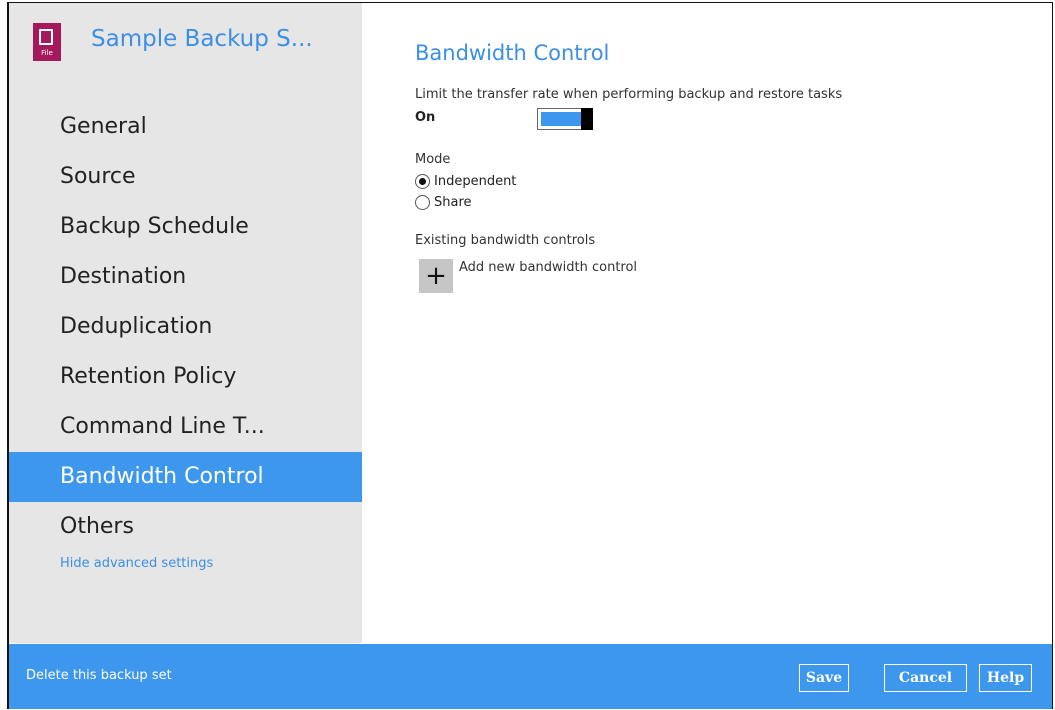 The width and height of the screenshot is (1055, 710). I want to click on mode-option-label: Share, so click(453, 202).